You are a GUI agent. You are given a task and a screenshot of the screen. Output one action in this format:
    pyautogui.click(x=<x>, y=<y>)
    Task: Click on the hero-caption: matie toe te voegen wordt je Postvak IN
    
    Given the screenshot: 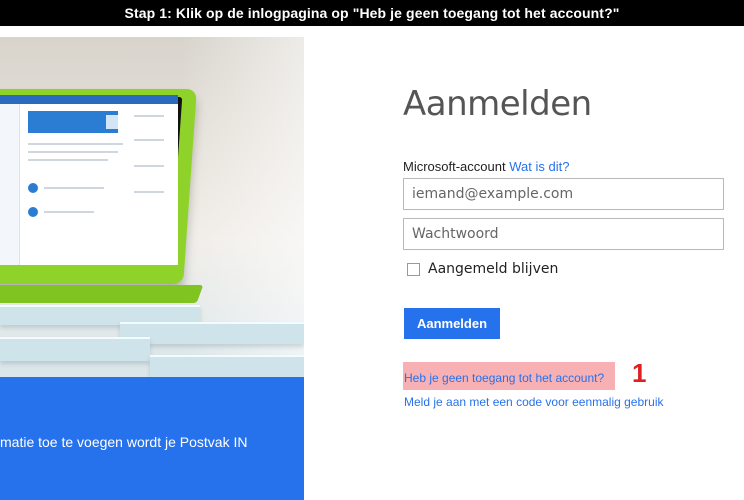 What is the action you would take?
    pyautogui.click(x=124, y=442)
    